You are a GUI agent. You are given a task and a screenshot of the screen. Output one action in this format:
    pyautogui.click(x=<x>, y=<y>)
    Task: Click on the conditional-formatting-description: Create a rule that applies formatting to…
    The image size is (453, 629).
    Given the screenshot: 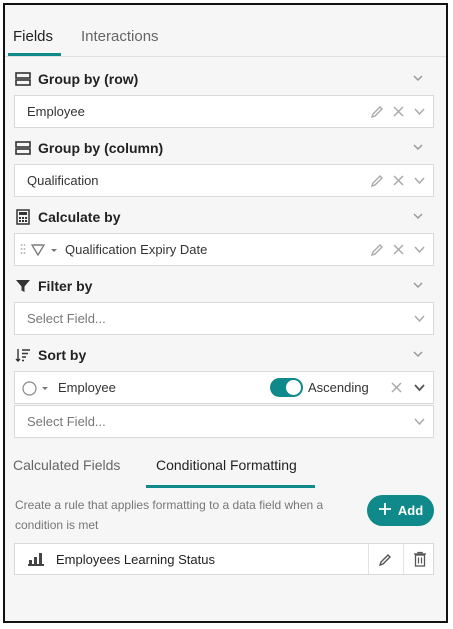 What is the action you would take?
    pyautogui.click(x=169, y=515)
    